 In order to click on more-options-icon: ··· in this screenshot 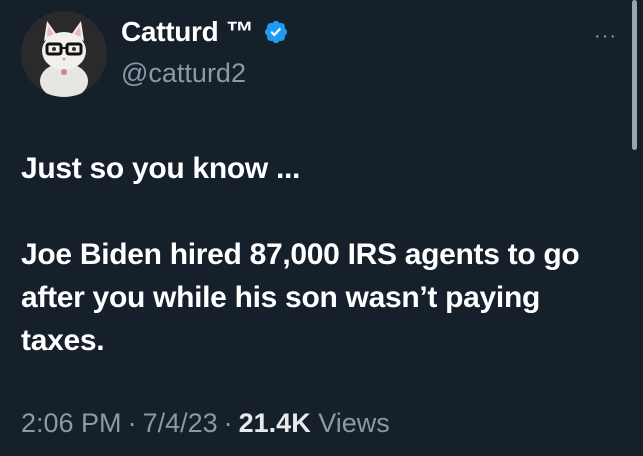, I will do `click(605, 36)`.